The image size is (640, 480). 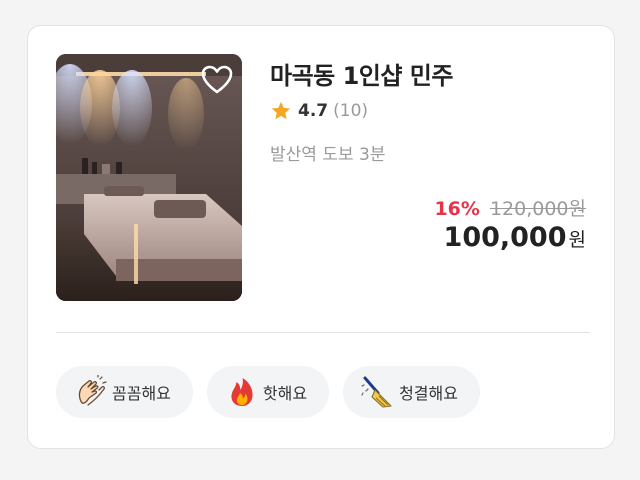 I want to click on location-text: 발산역 도보 3분, so click(x=328, y=155).